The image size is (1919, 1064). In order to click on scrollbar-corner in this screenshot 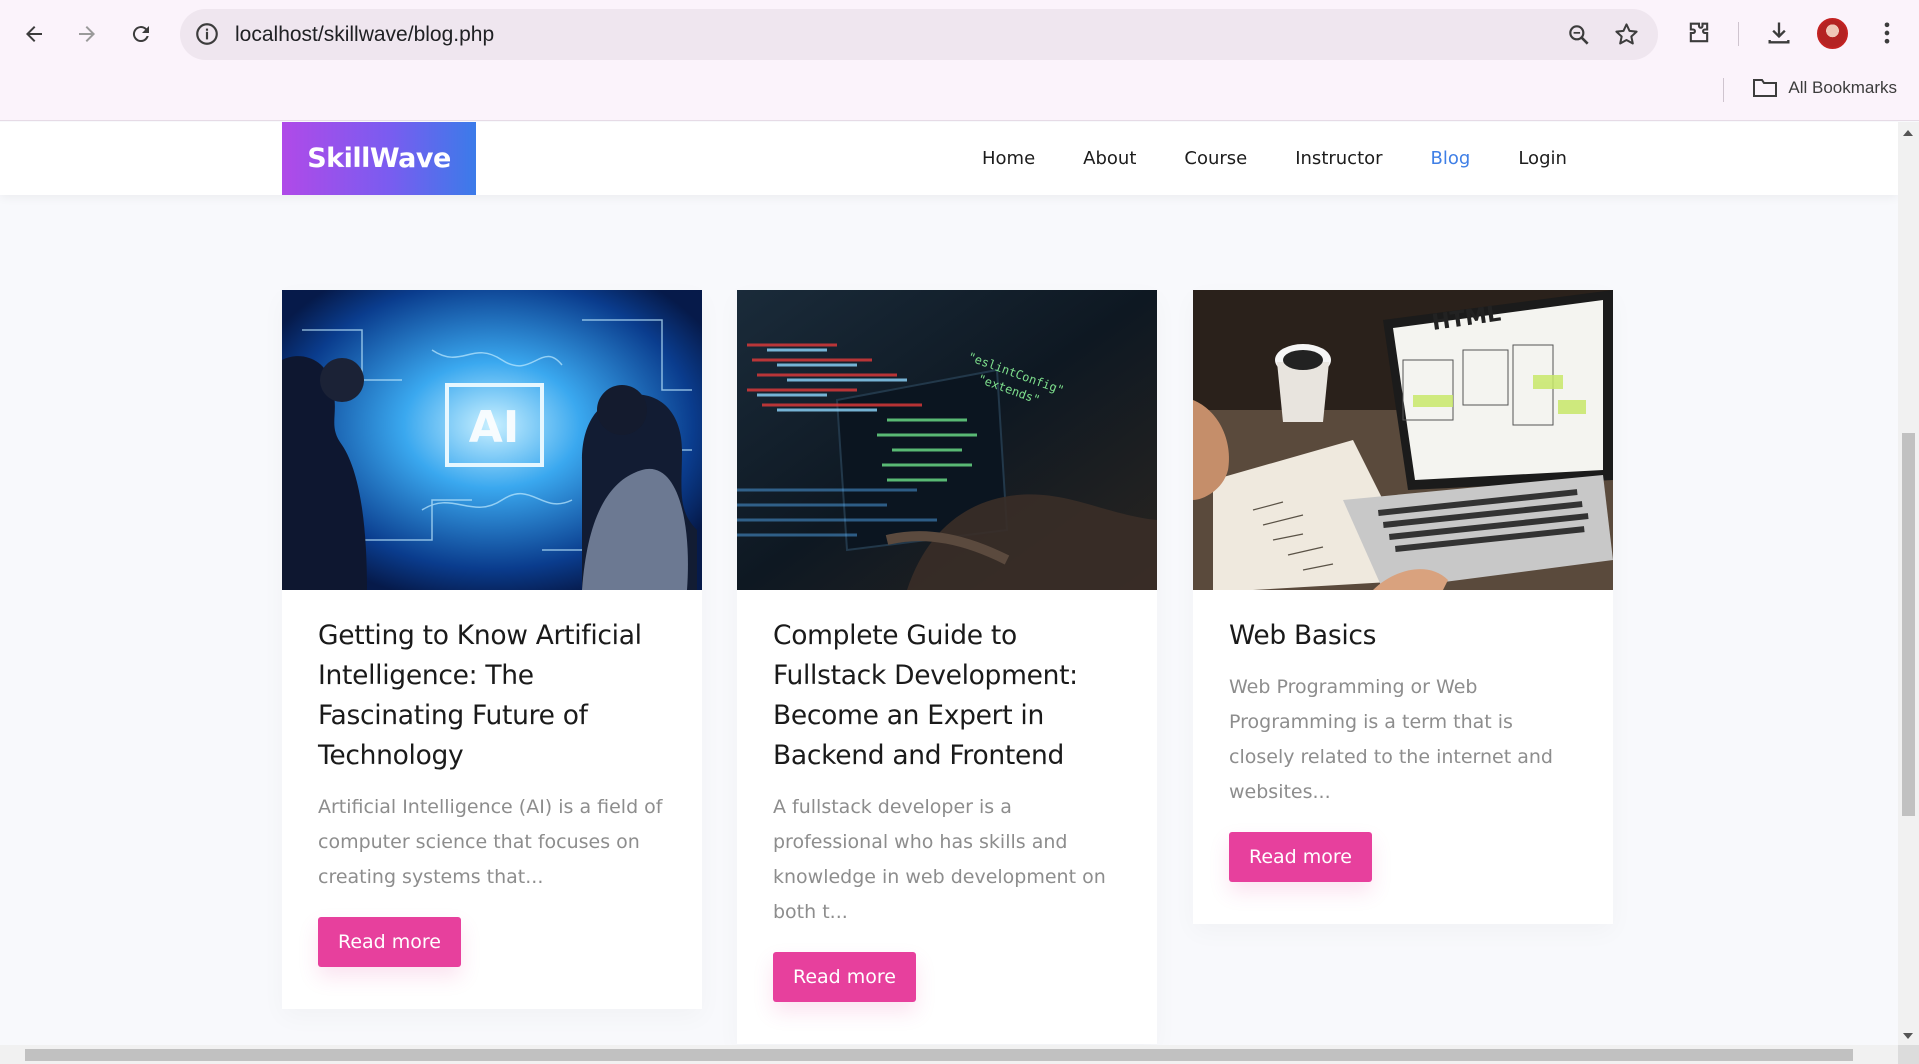, I will do `click(1908, 1054)`.